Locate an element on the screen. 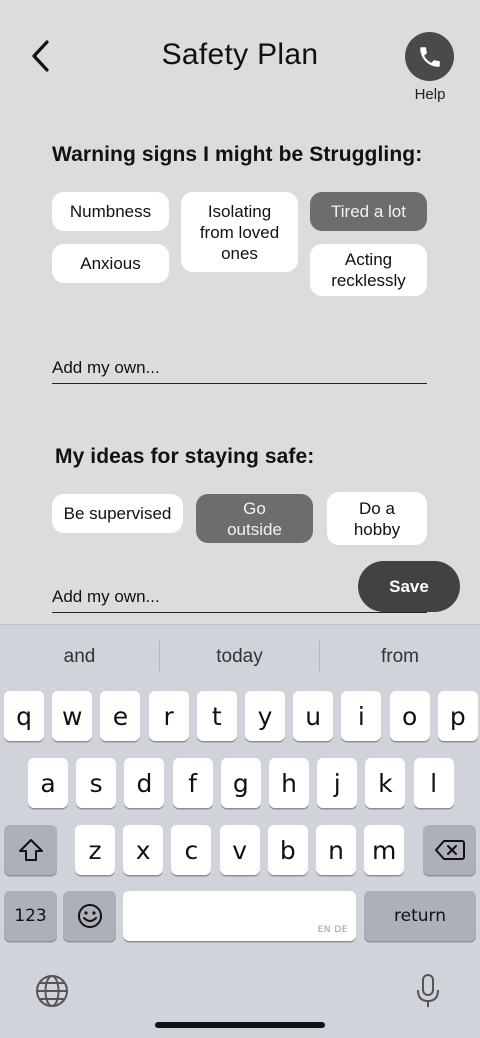 Image resolution: width=480 pixels, height=1038 pixels. chip-do-a-hobby: Do a hobby is located at coordinates (377, 518).